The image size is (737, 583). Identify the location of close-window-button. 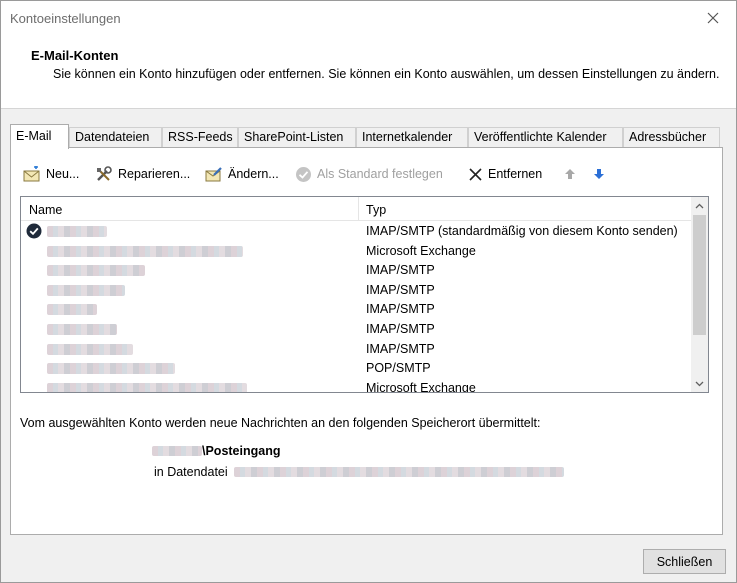
(713, 18).